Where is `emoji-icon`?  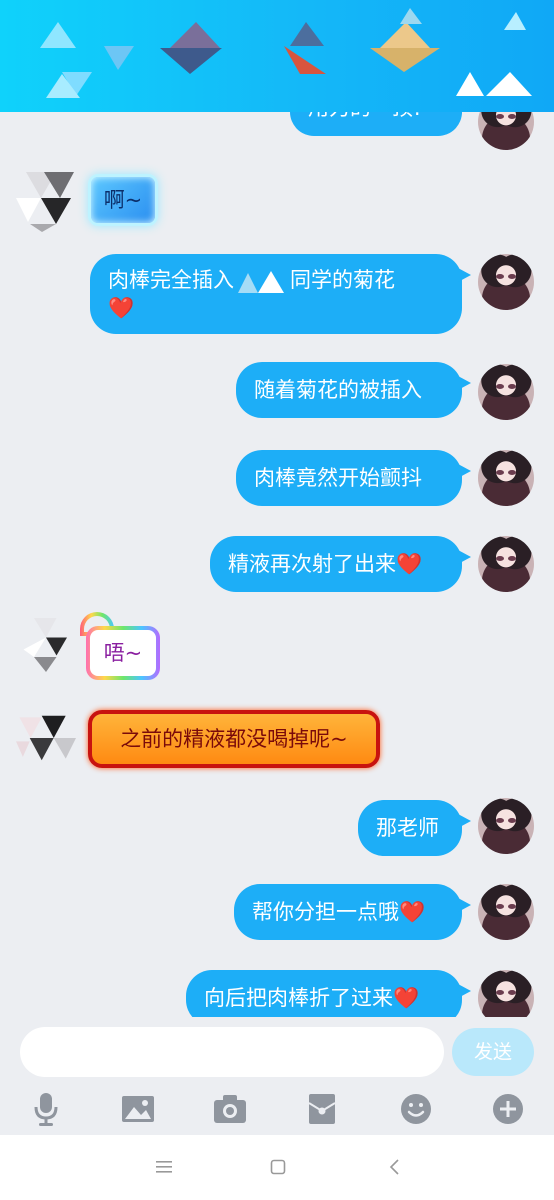 emoji-icon is located at coordinates (416, 1109).